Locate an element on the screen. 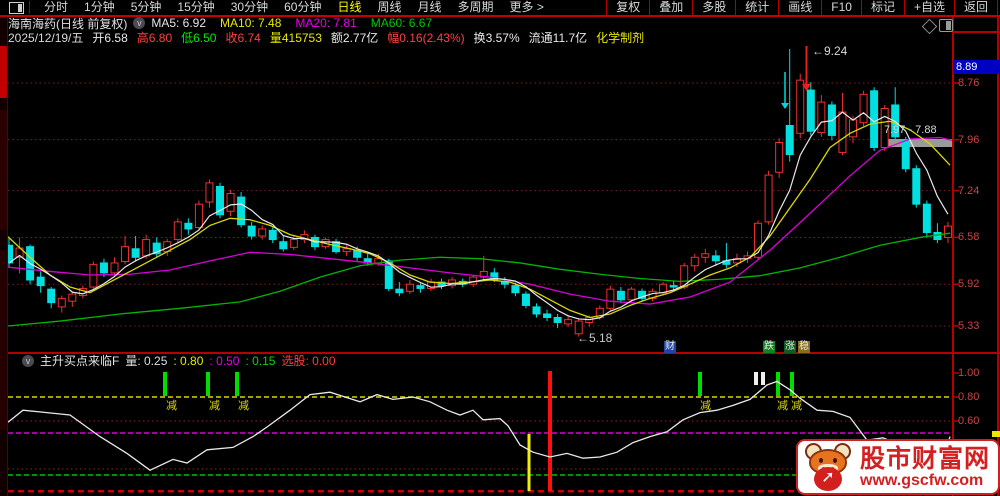  menu-item-8: 月线 is located at coordinates (430, 7).